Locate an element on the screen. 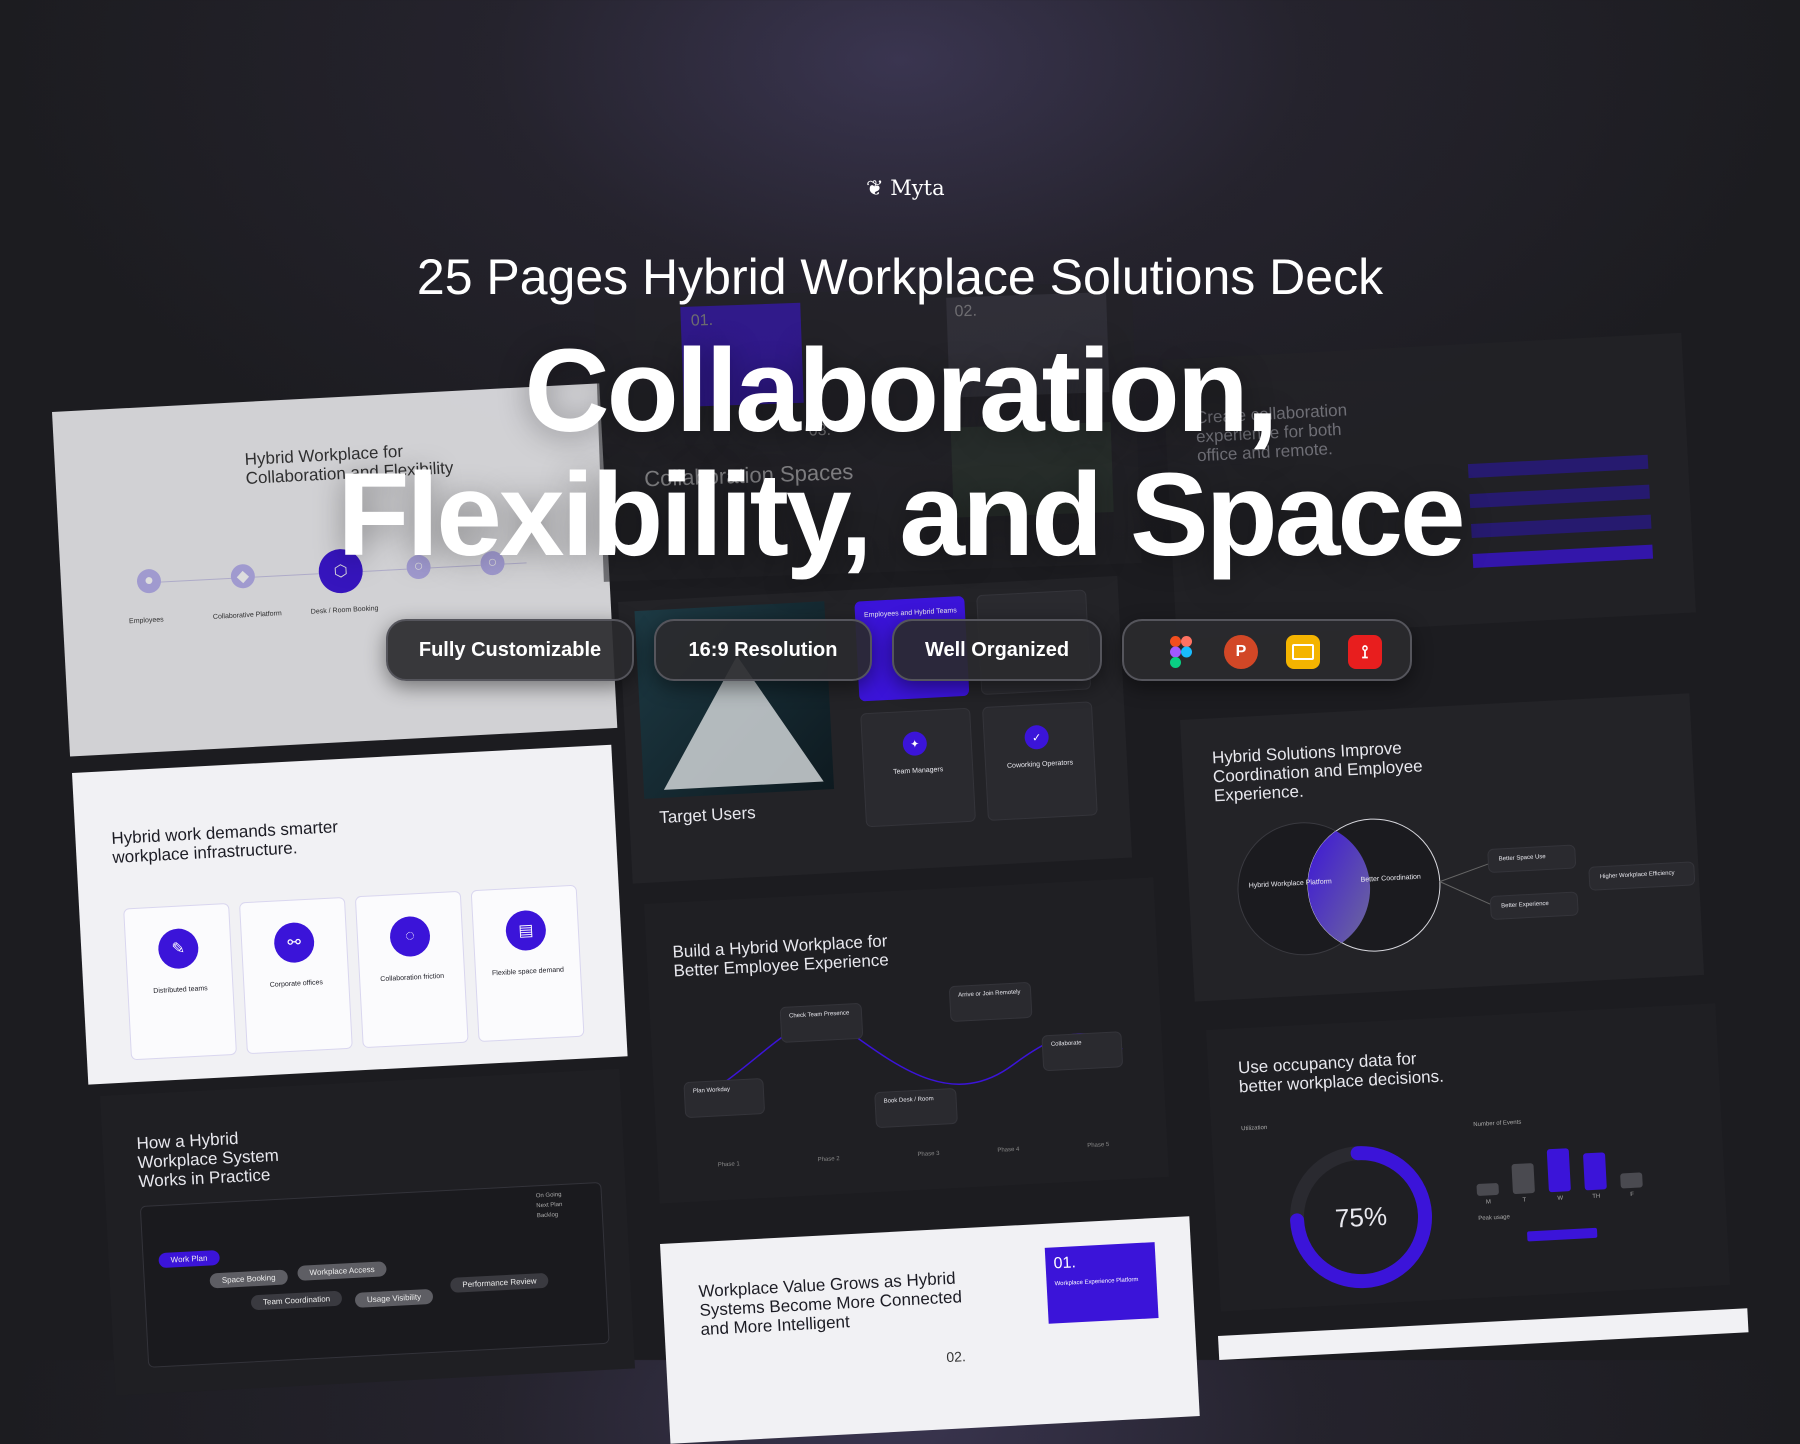 The height and width of the screenshot is (1444, 1800). brand-logo: ❦ Myta is located at coordinates (905, 188).